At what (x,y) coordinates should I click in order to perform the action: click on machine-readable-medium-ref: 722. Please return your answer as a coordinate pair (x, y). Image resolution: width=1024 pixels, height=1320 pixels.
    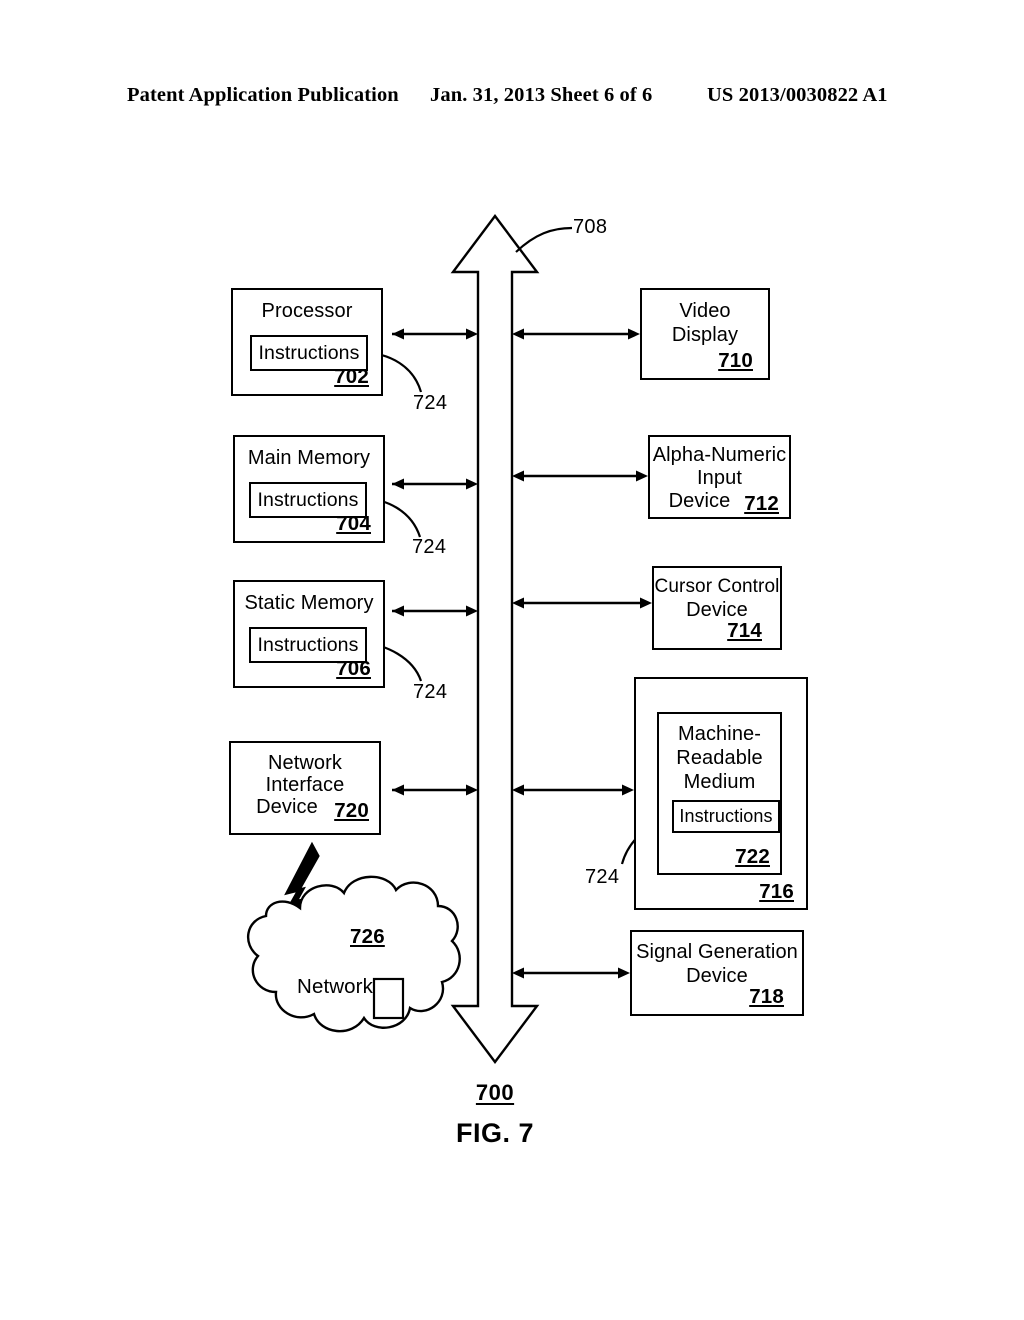
    Looking at the image, I should click on (752, 856).